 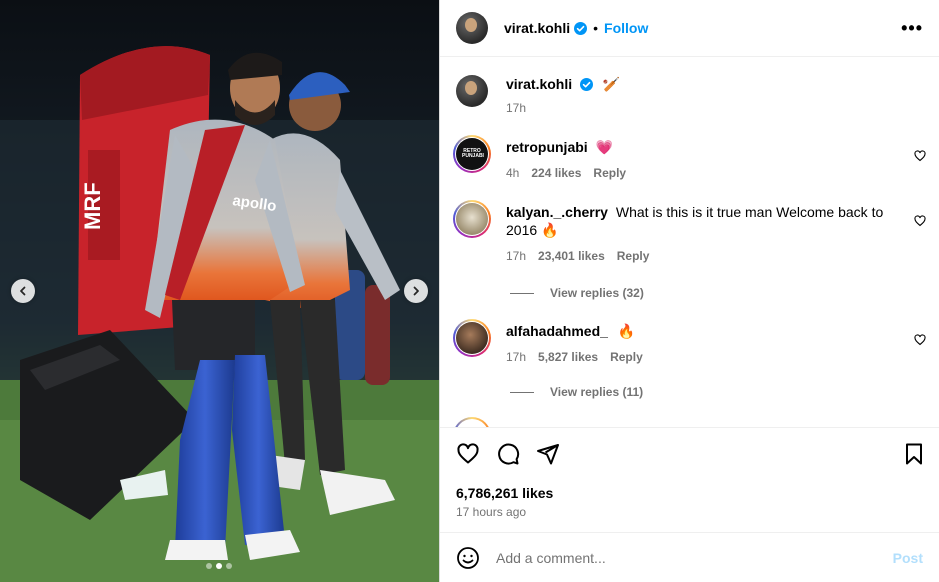 I want to click on comment-username: retropunjabi, so click(x=547, y=147).